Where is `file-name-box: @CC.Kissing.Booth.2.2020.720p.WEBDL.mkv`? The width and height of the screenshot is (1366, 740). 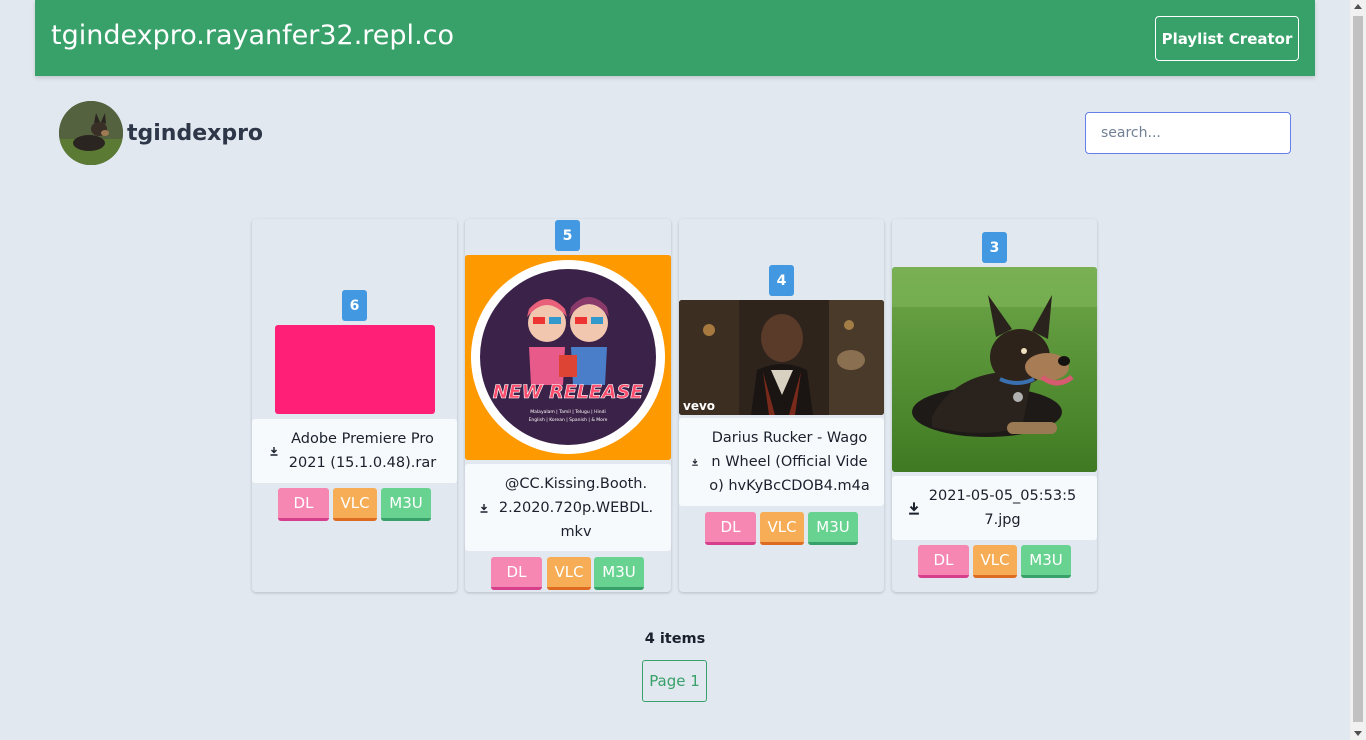
file-name-box: @CC.Kissing.Booth.2.2020.720p.WEBDL.mkv is located at coordinates (568, 507).